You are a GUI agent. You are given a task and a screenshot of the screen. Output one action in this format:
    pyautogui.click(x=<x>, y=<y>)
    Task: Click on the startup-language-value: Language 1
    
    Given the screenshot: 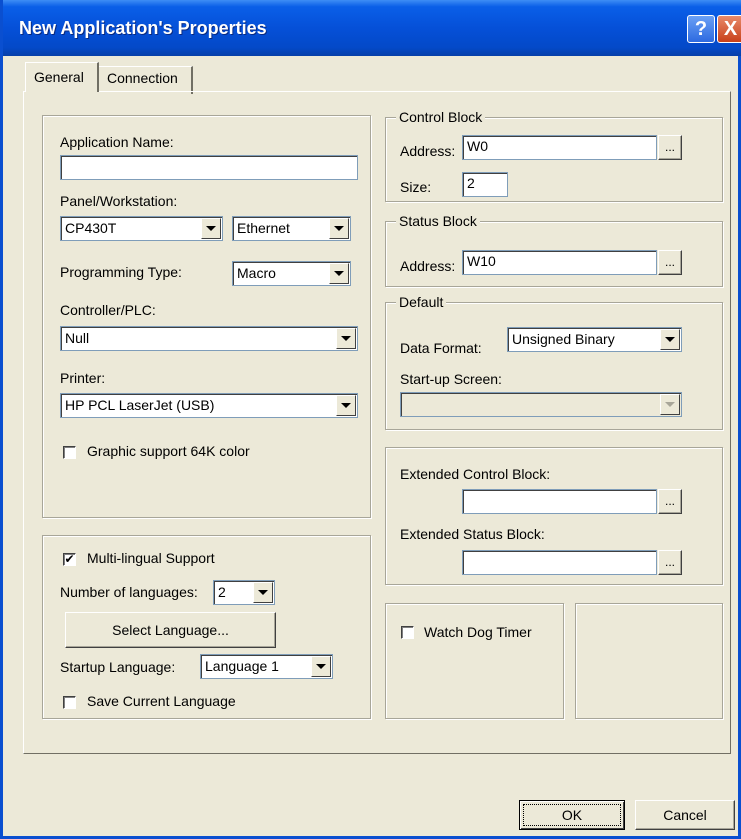 What is the action you would take?
    pyautogui.click(x=242, y=666)
    